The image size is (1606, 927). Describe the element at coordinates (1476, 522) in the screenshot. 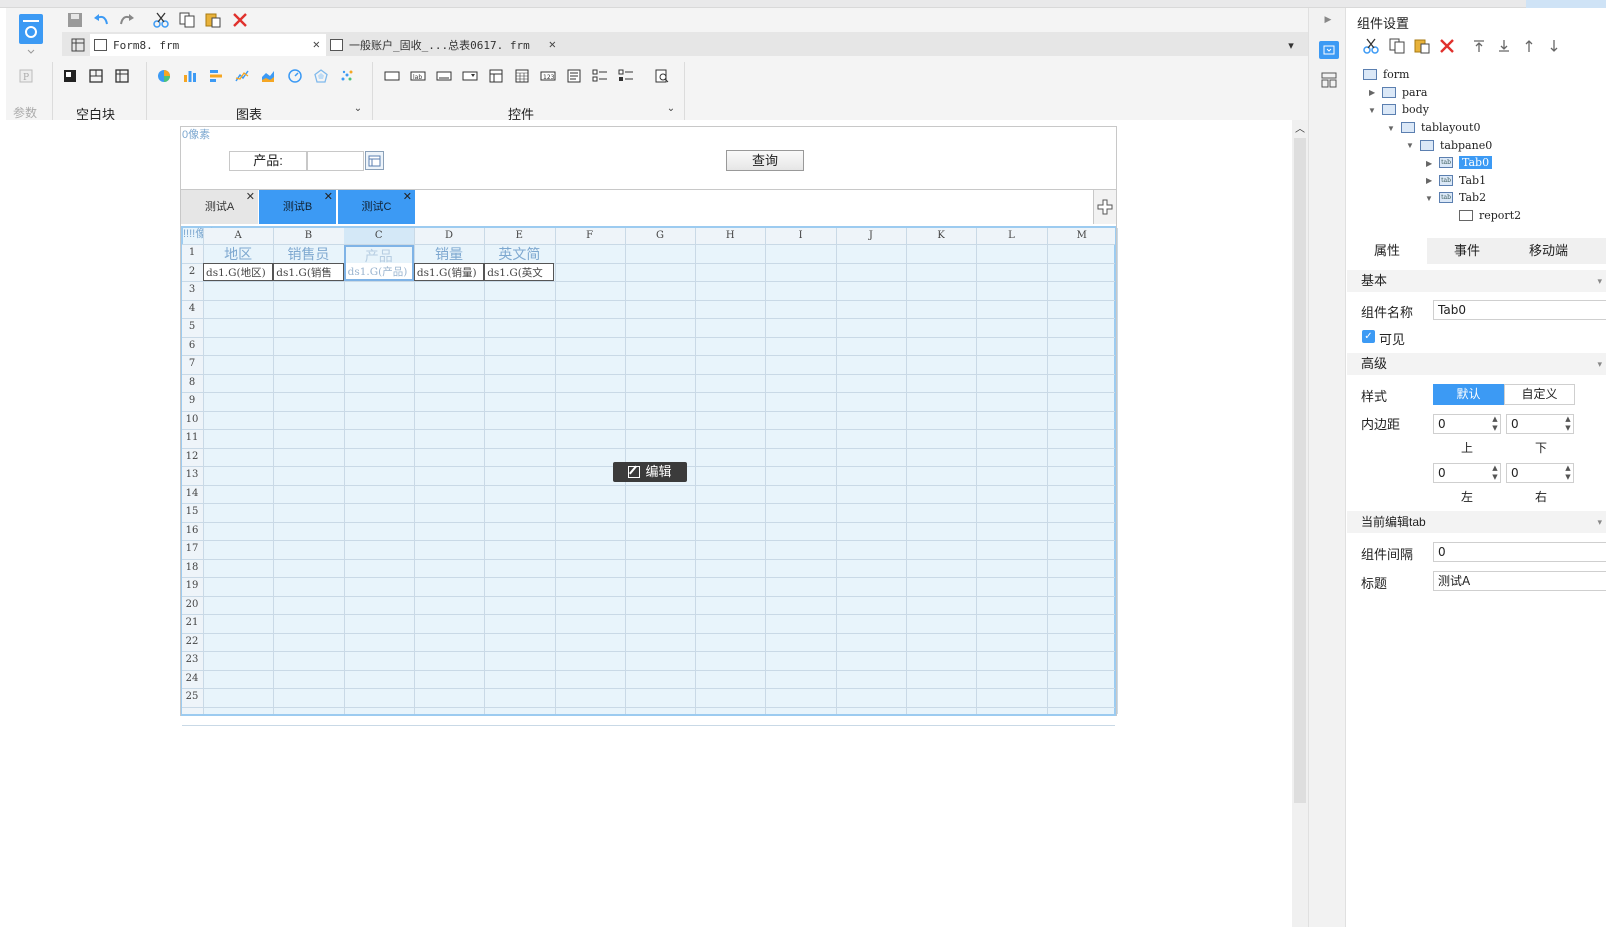

I see `section-current-tab: 当前编辑tab ▾` at that location.